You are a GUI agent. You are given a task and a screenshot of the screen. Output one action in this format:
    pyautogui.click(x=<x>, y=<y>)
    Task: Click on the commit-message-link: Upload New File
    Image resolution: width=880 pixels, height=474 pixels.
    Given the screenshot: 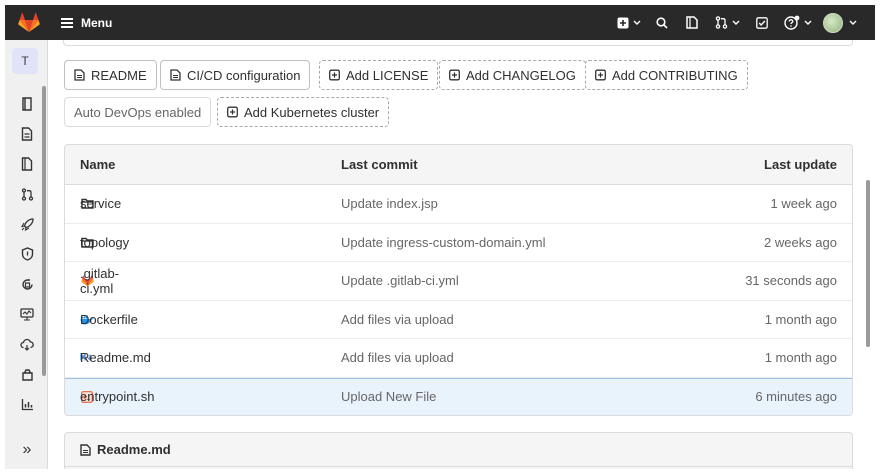 What is the action you would take?
    pyautogui.click(x=388, y=397)
    